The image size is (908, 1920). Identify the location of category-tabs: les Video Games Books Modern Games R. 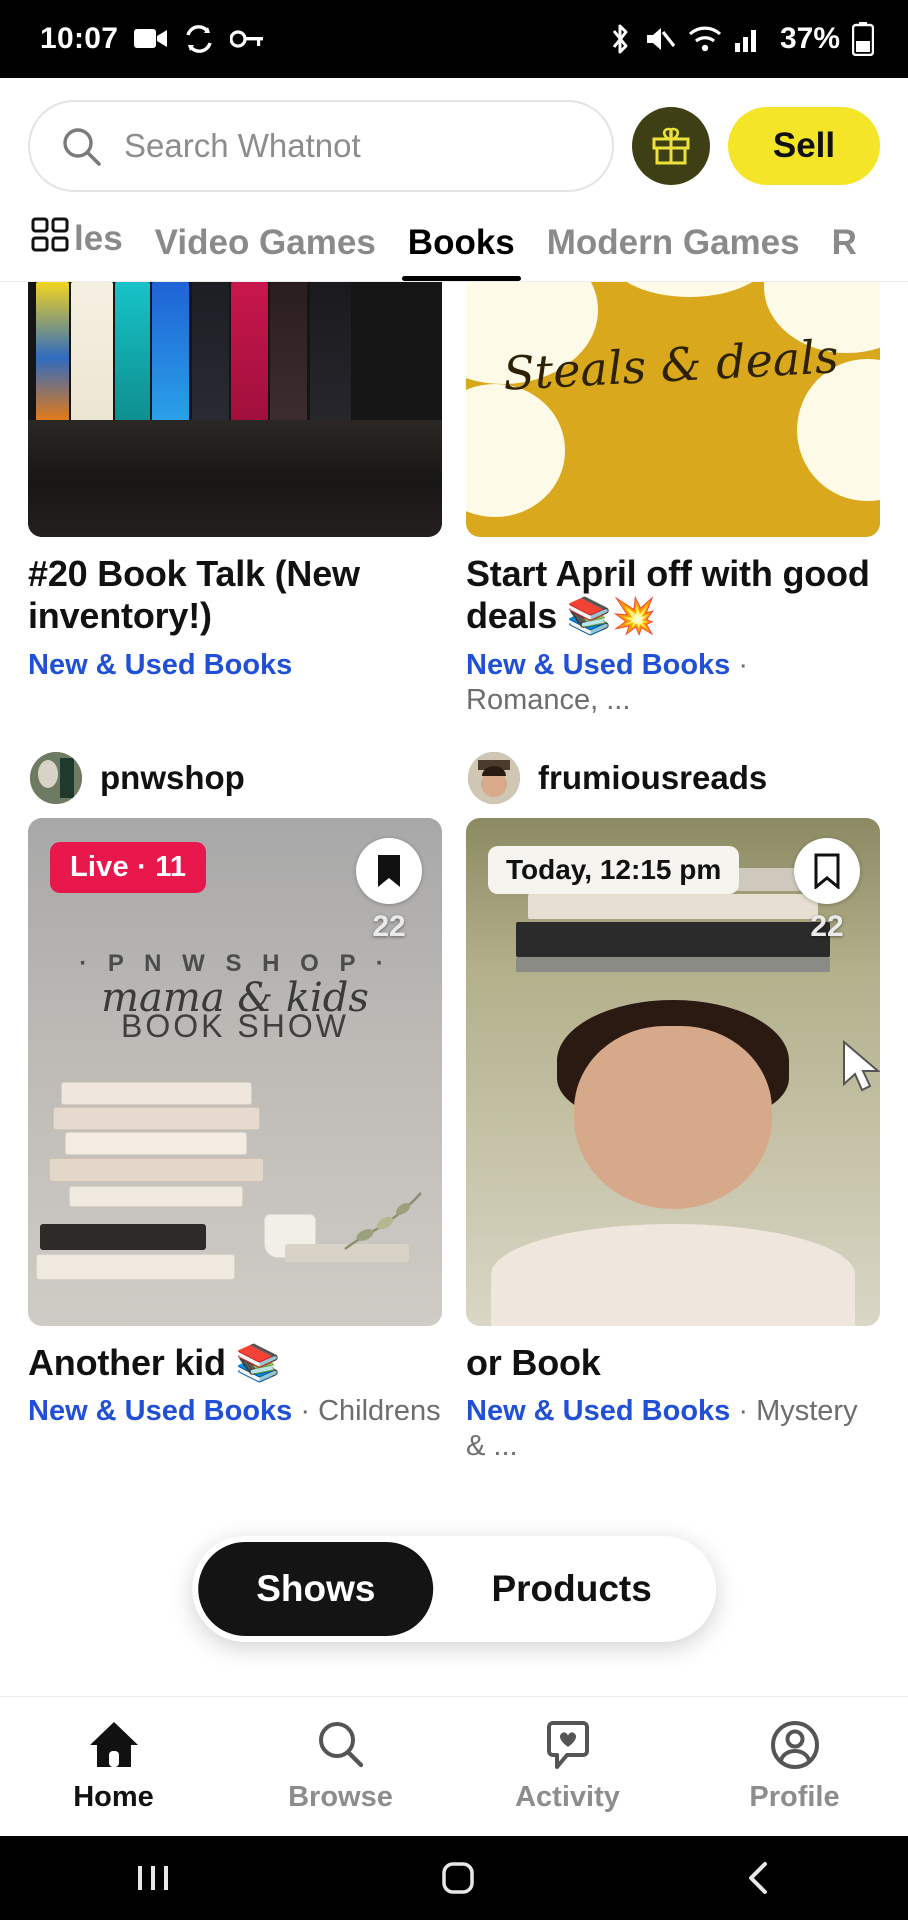
(454, 242).